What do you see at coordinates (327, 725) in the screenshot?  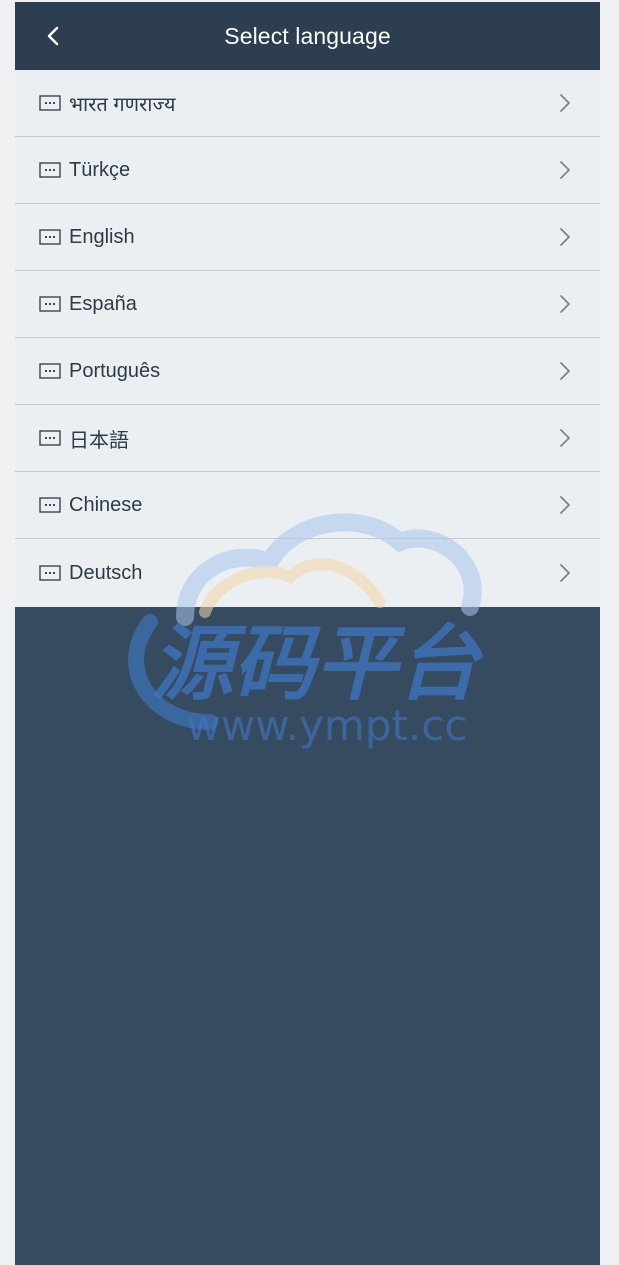 I see `watermark-url-text: www.ympt.cc` at bounding box center [327, 725].